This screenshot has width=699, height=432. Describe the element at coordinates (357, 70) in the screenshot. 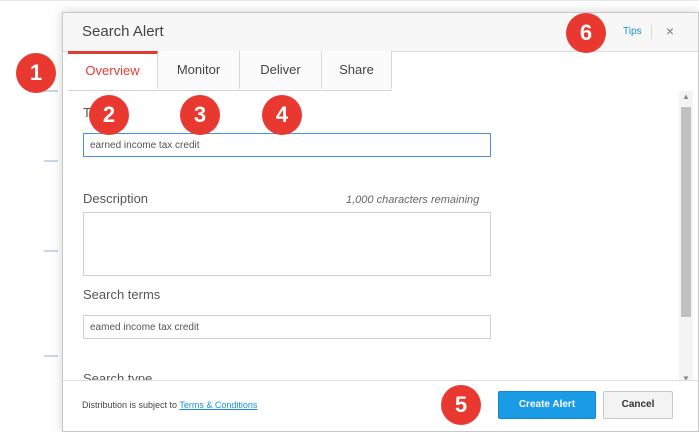

I see `tab-share: Share` at that location.